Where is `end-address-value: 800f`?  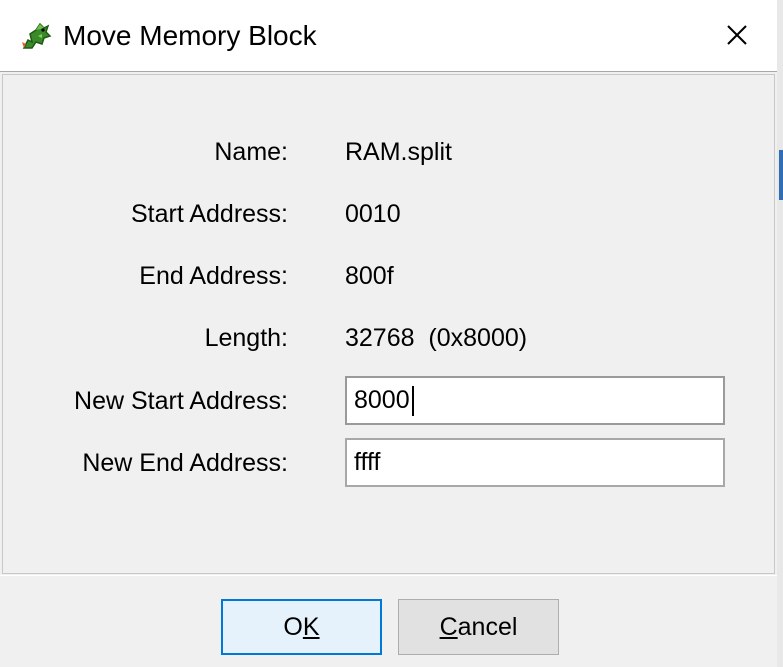
end-address-value: 800f is located at coordinates (369, 276).